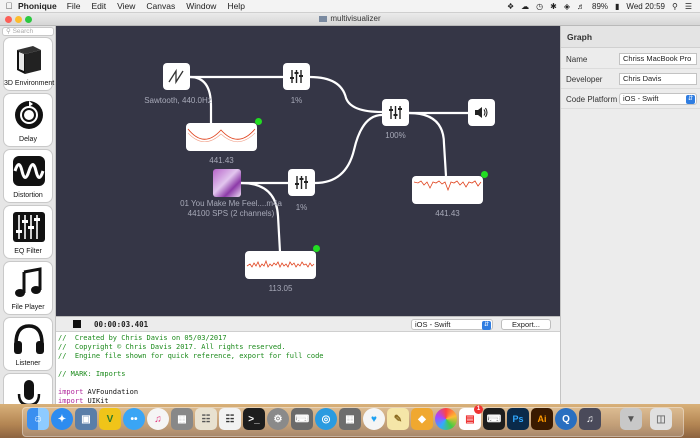  Describe the element at coordinates (452, 324) in the screenshot. I see `code-platform-select: iOS - Swift ⇵` at that location.